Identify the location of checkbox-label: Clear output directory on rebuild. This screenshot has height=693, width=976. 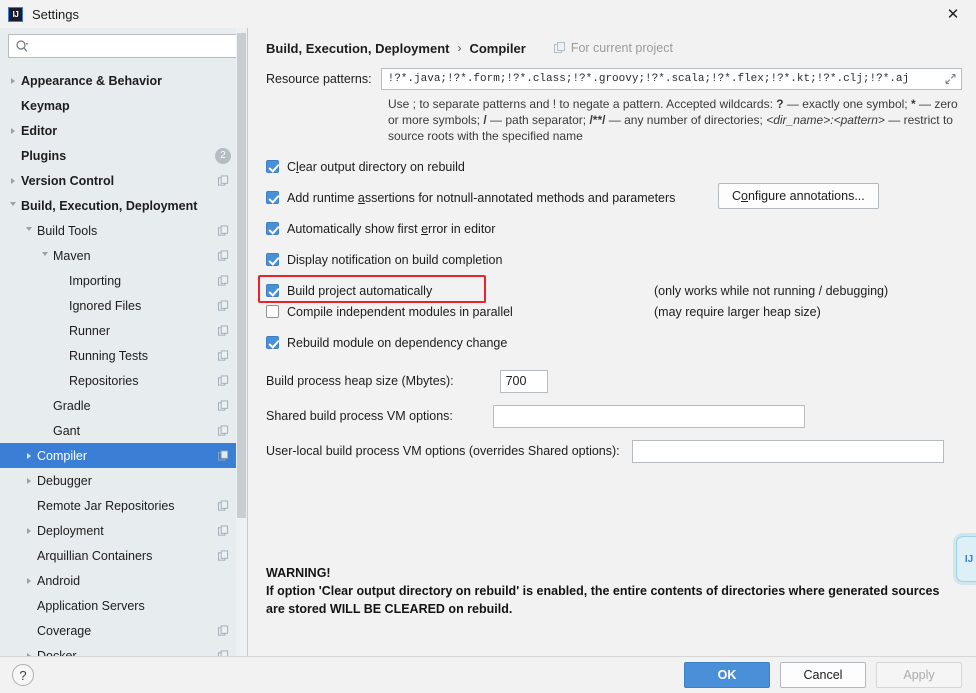
(376, 167).